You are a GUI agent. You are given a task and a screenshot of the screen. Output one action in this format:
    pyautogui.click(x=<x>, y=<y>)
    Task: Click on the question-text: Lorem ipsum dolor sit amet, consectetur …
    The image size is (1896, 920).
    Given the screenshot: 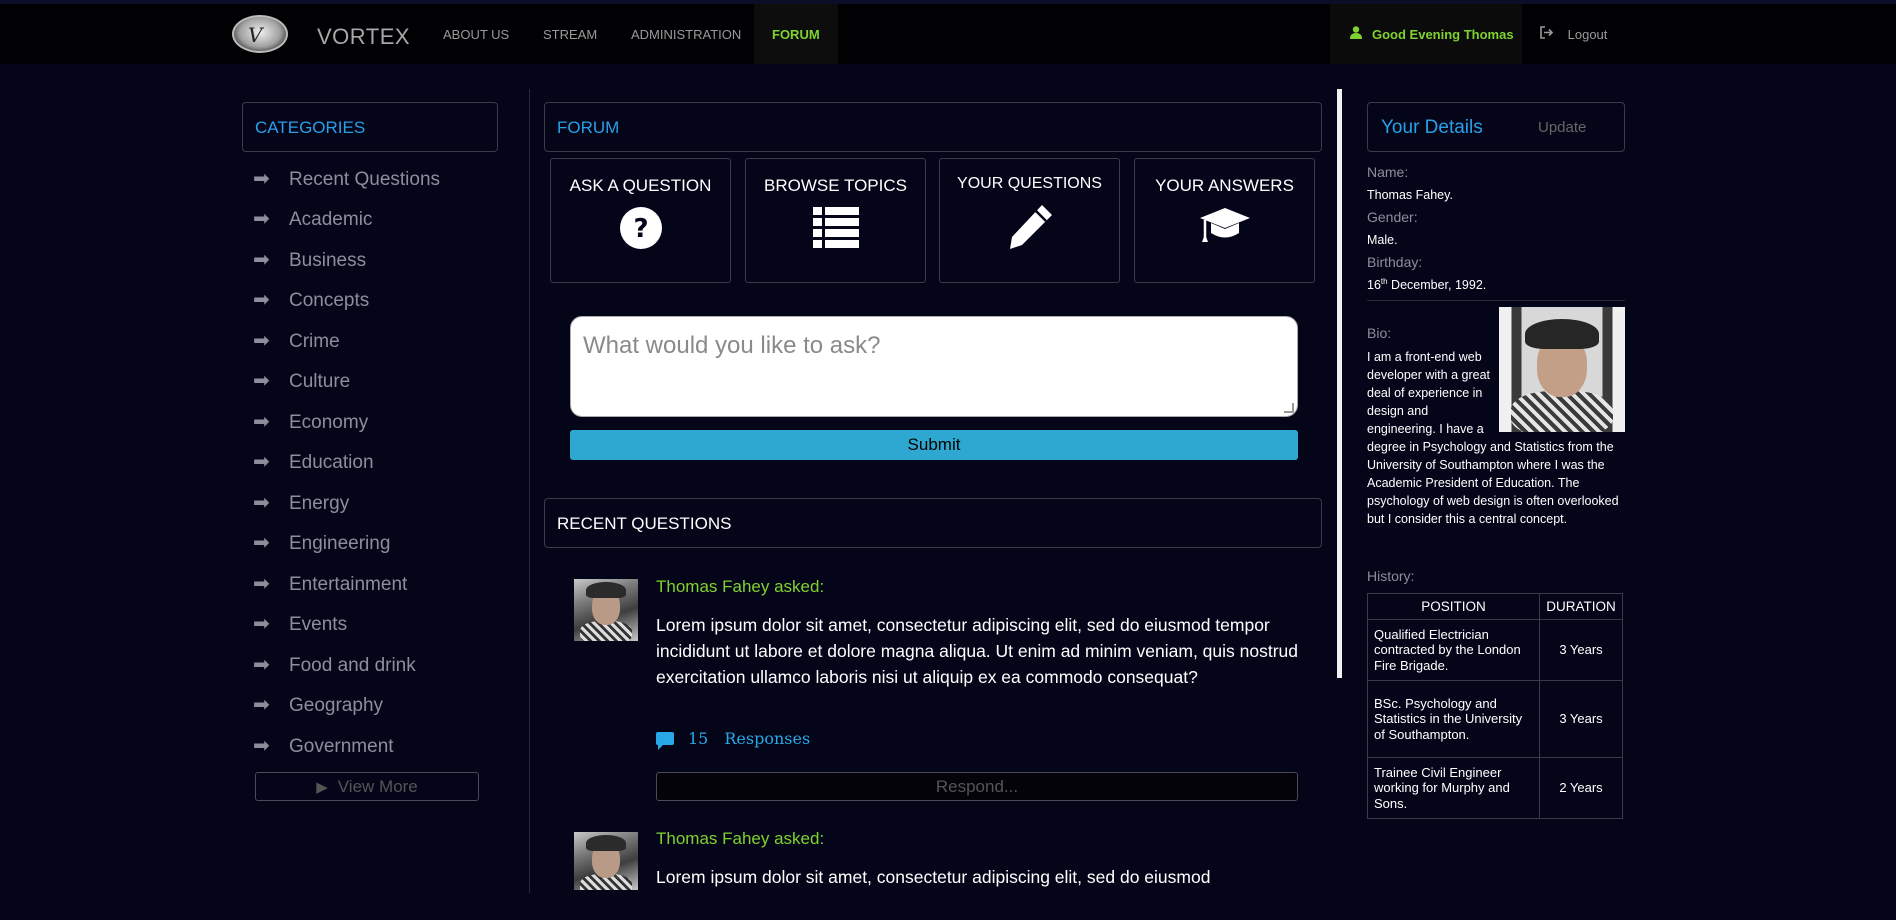 What is the action you would take?
    pyautogui.click(x=977, y=651)
    